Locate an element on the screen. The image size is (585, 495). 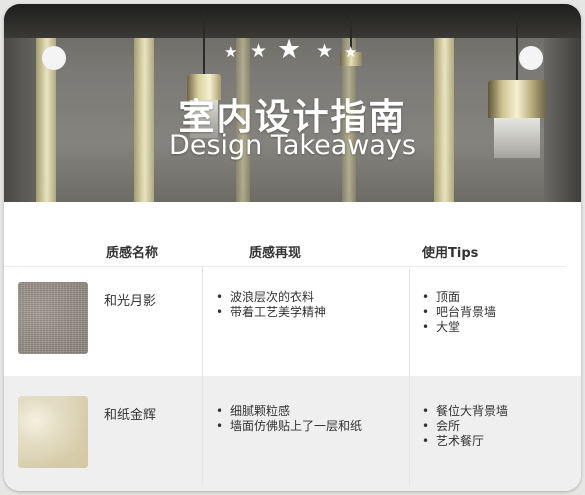
tips-list: 餐位大背景墙 会所 艺术餐厅 is located at coordinates (465, 426).